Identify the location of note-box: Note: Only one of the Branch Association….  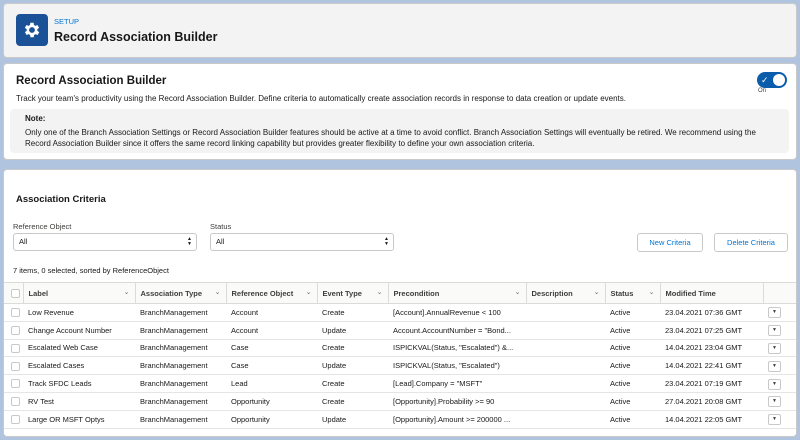
(399, 131).